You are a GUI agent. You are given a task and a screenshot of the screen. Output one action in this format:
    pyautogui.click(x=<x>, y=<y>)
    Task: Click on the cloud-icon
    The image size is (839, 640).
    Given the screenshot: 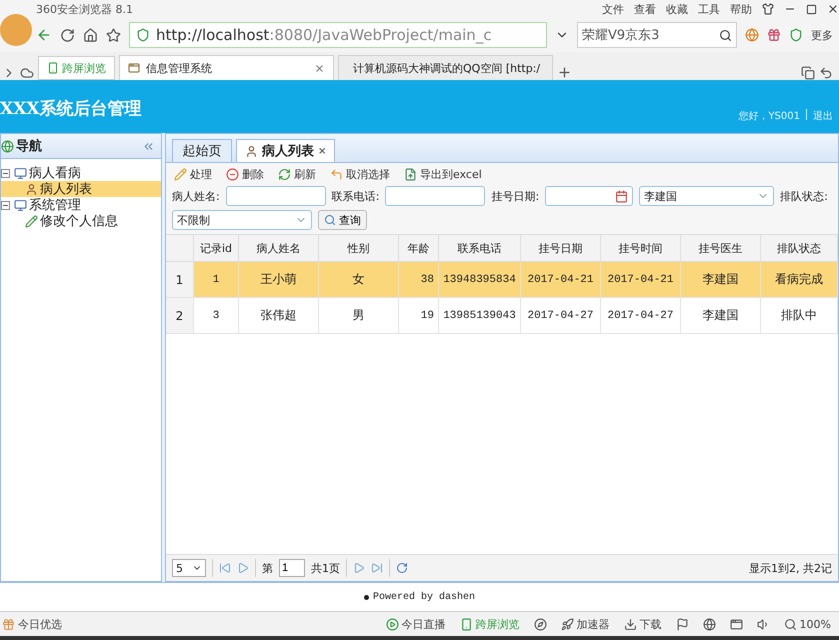 What is the action you would take?
    pyautogui.click(x=27, y=73)
    